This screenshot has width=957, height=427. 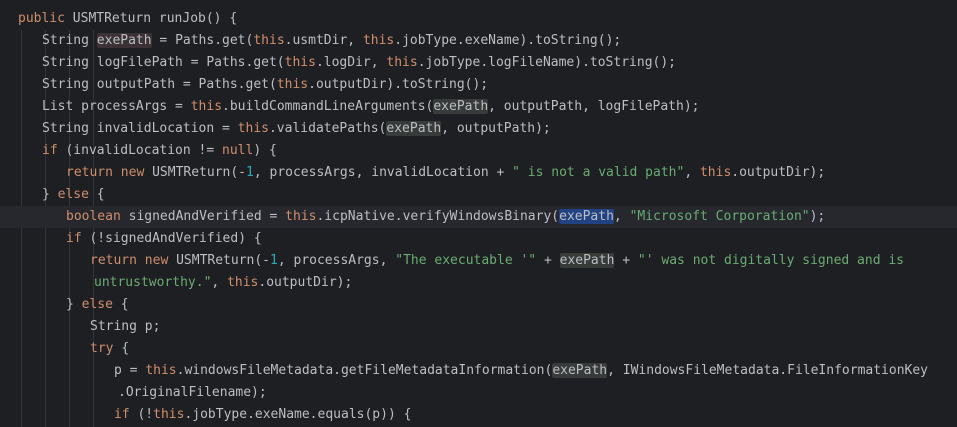 I want to click on code-line: public USMTReturn runJob() {, so click(x=478, y=19).